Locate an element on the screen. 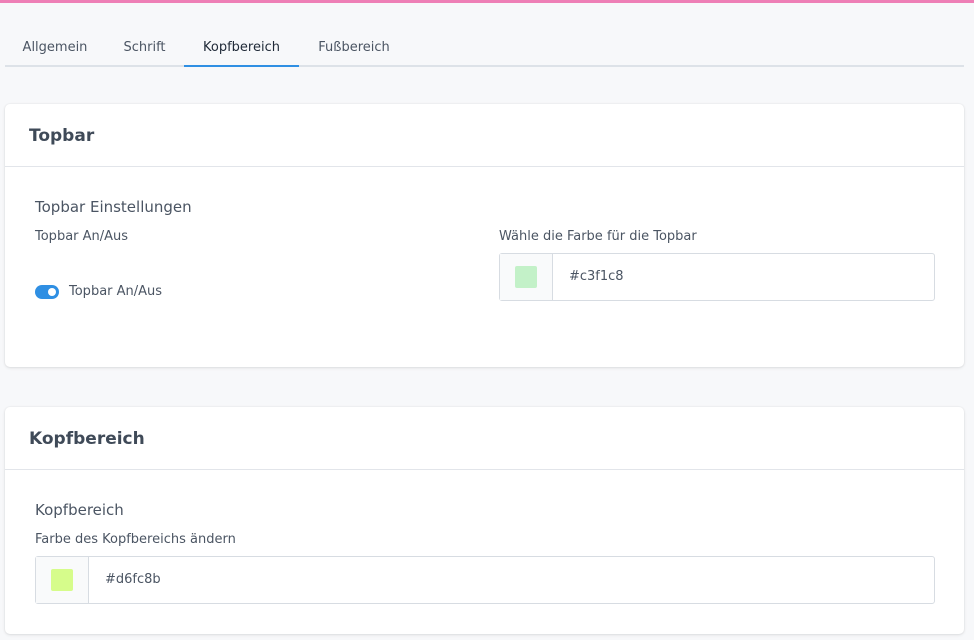 The image size is (974, 640). tab-allgemein: Allgemein is located at coordinates (55, 48).